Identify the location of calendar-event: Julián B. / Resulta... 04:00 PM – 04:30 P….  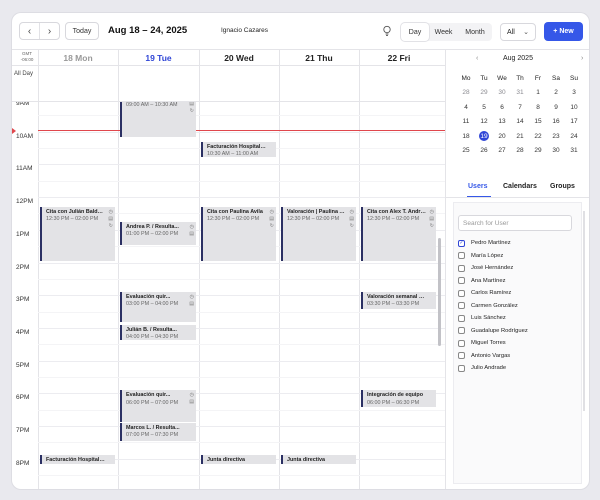
(158, 332).